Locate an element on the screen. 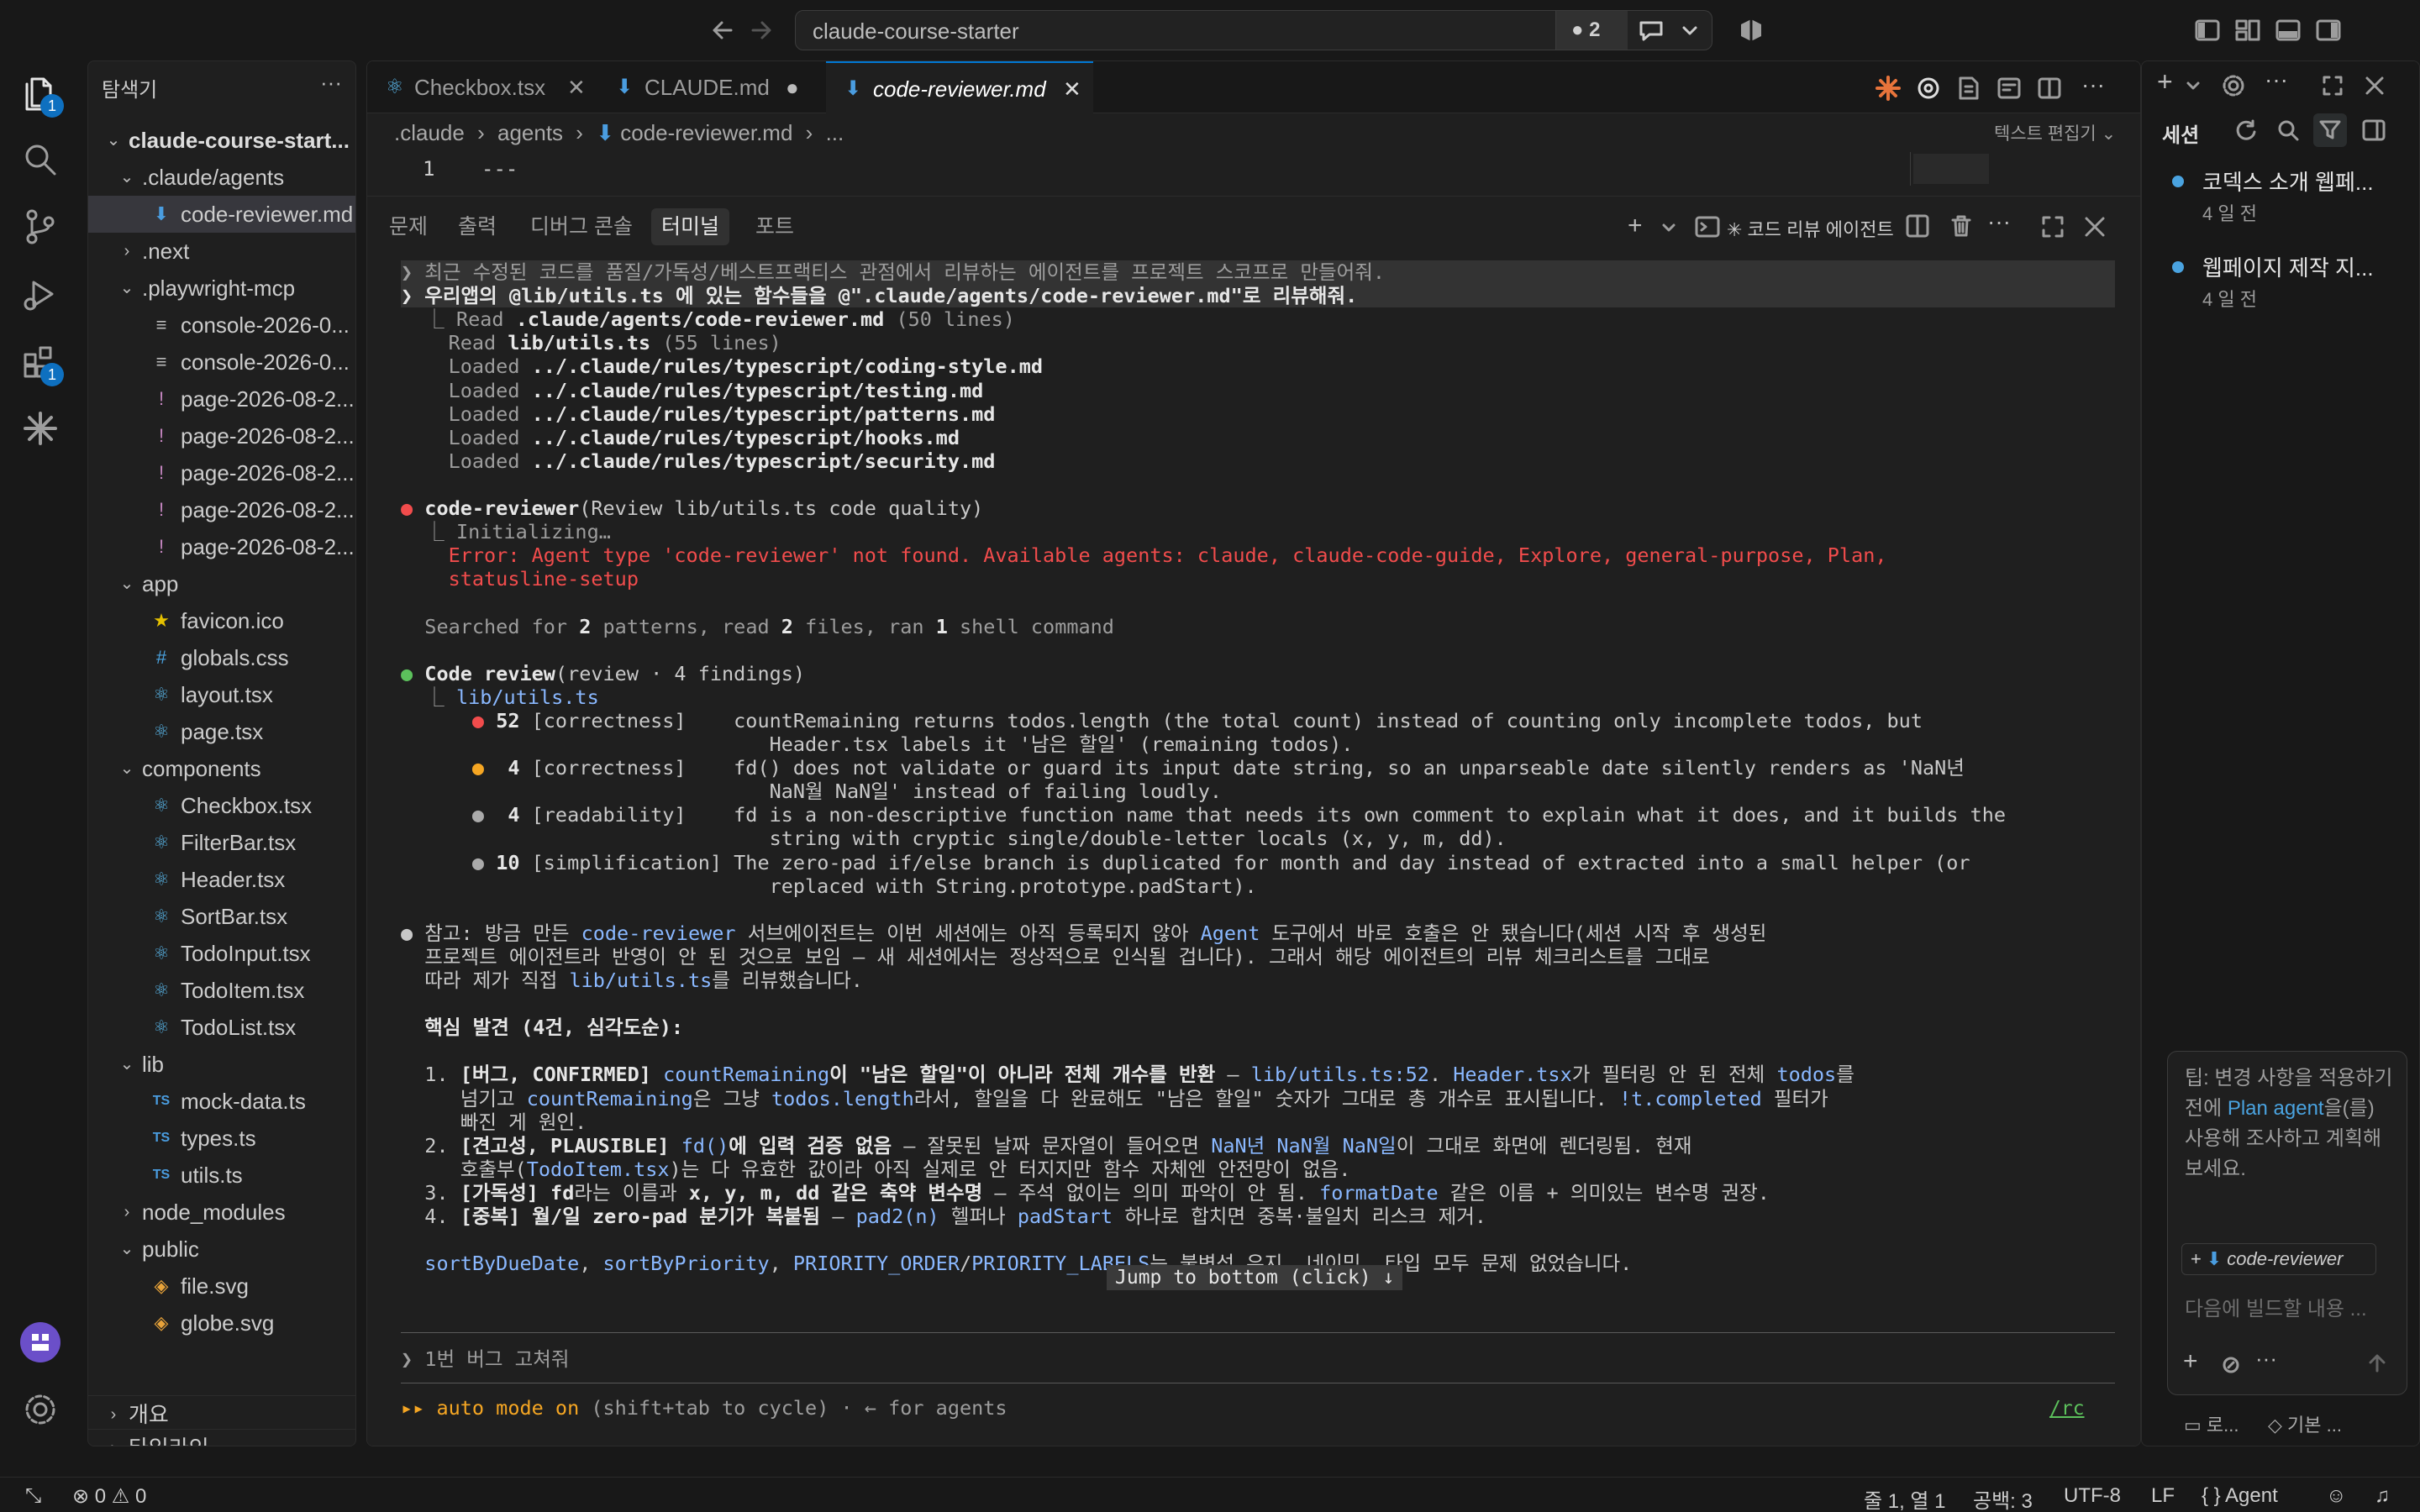 The width and height of the screenshot is (2420, 1512). file-item: TS mock-data.ts is located at coordinates (221, 1101).